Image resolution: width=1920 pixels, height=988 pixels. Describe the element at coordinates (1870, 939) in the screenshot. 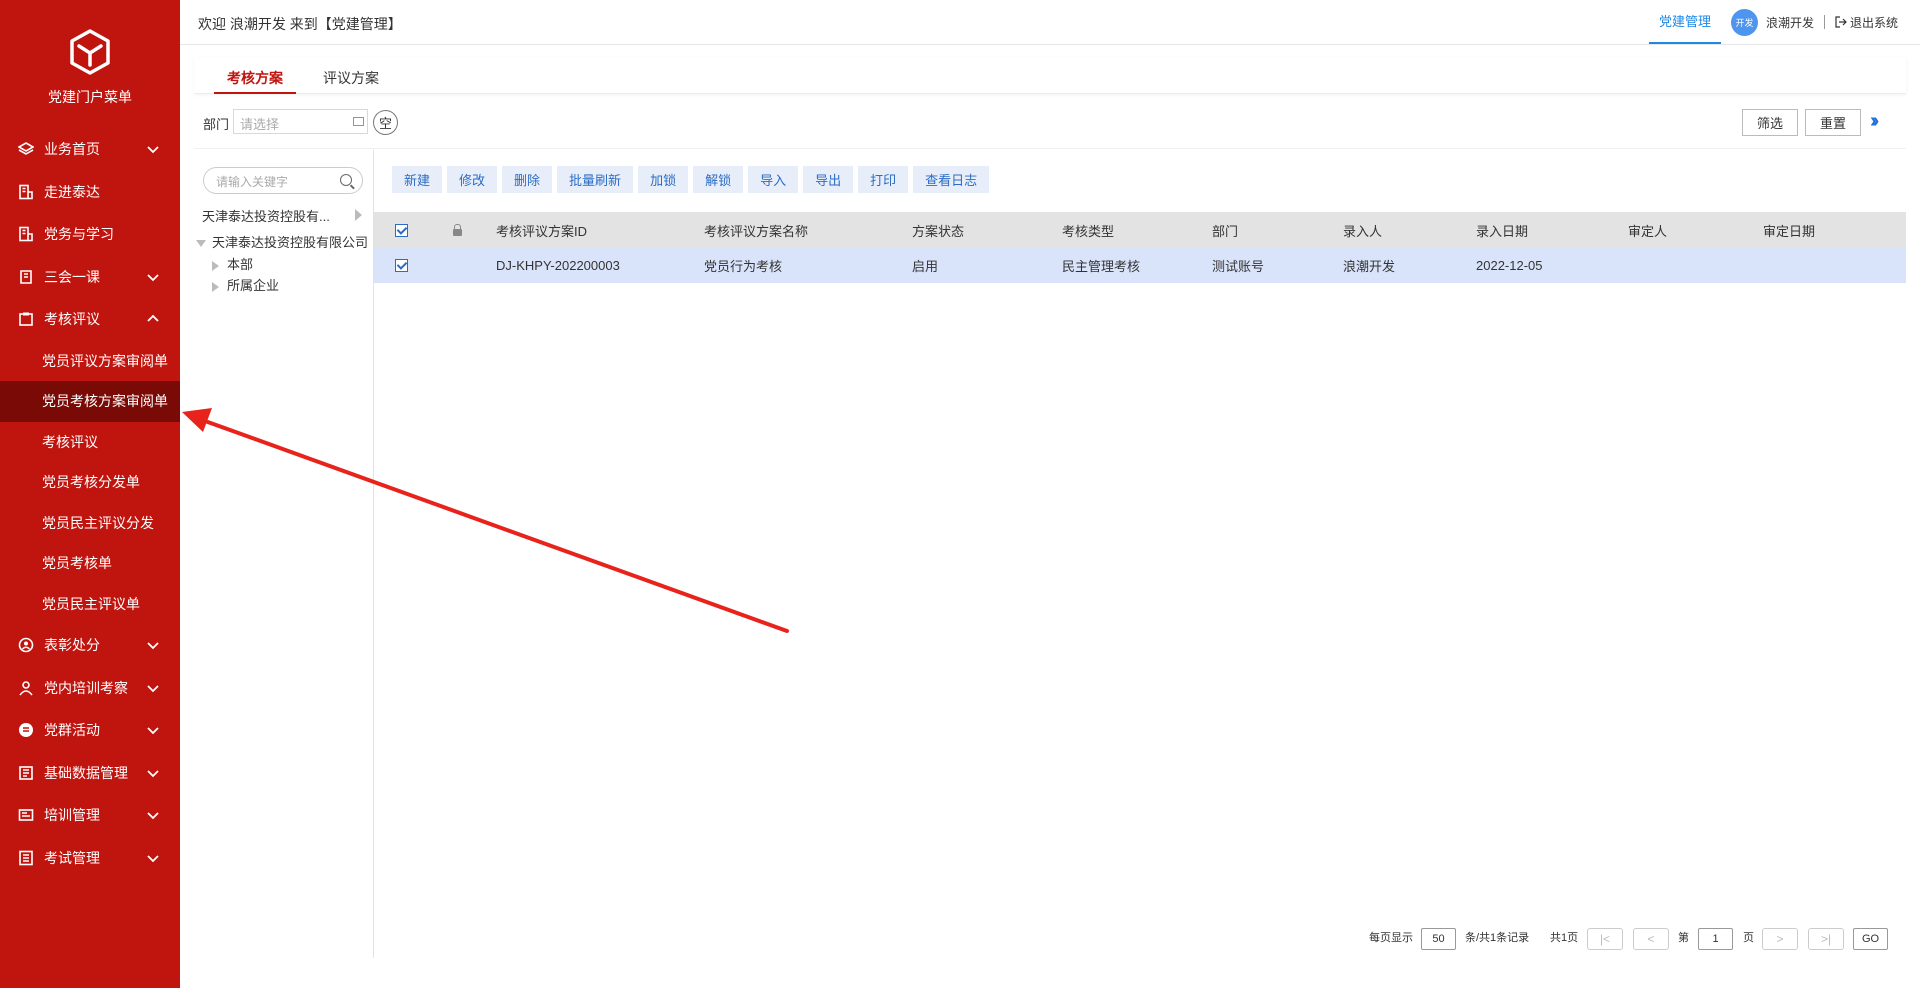

I see `go-button: GO` at that location.